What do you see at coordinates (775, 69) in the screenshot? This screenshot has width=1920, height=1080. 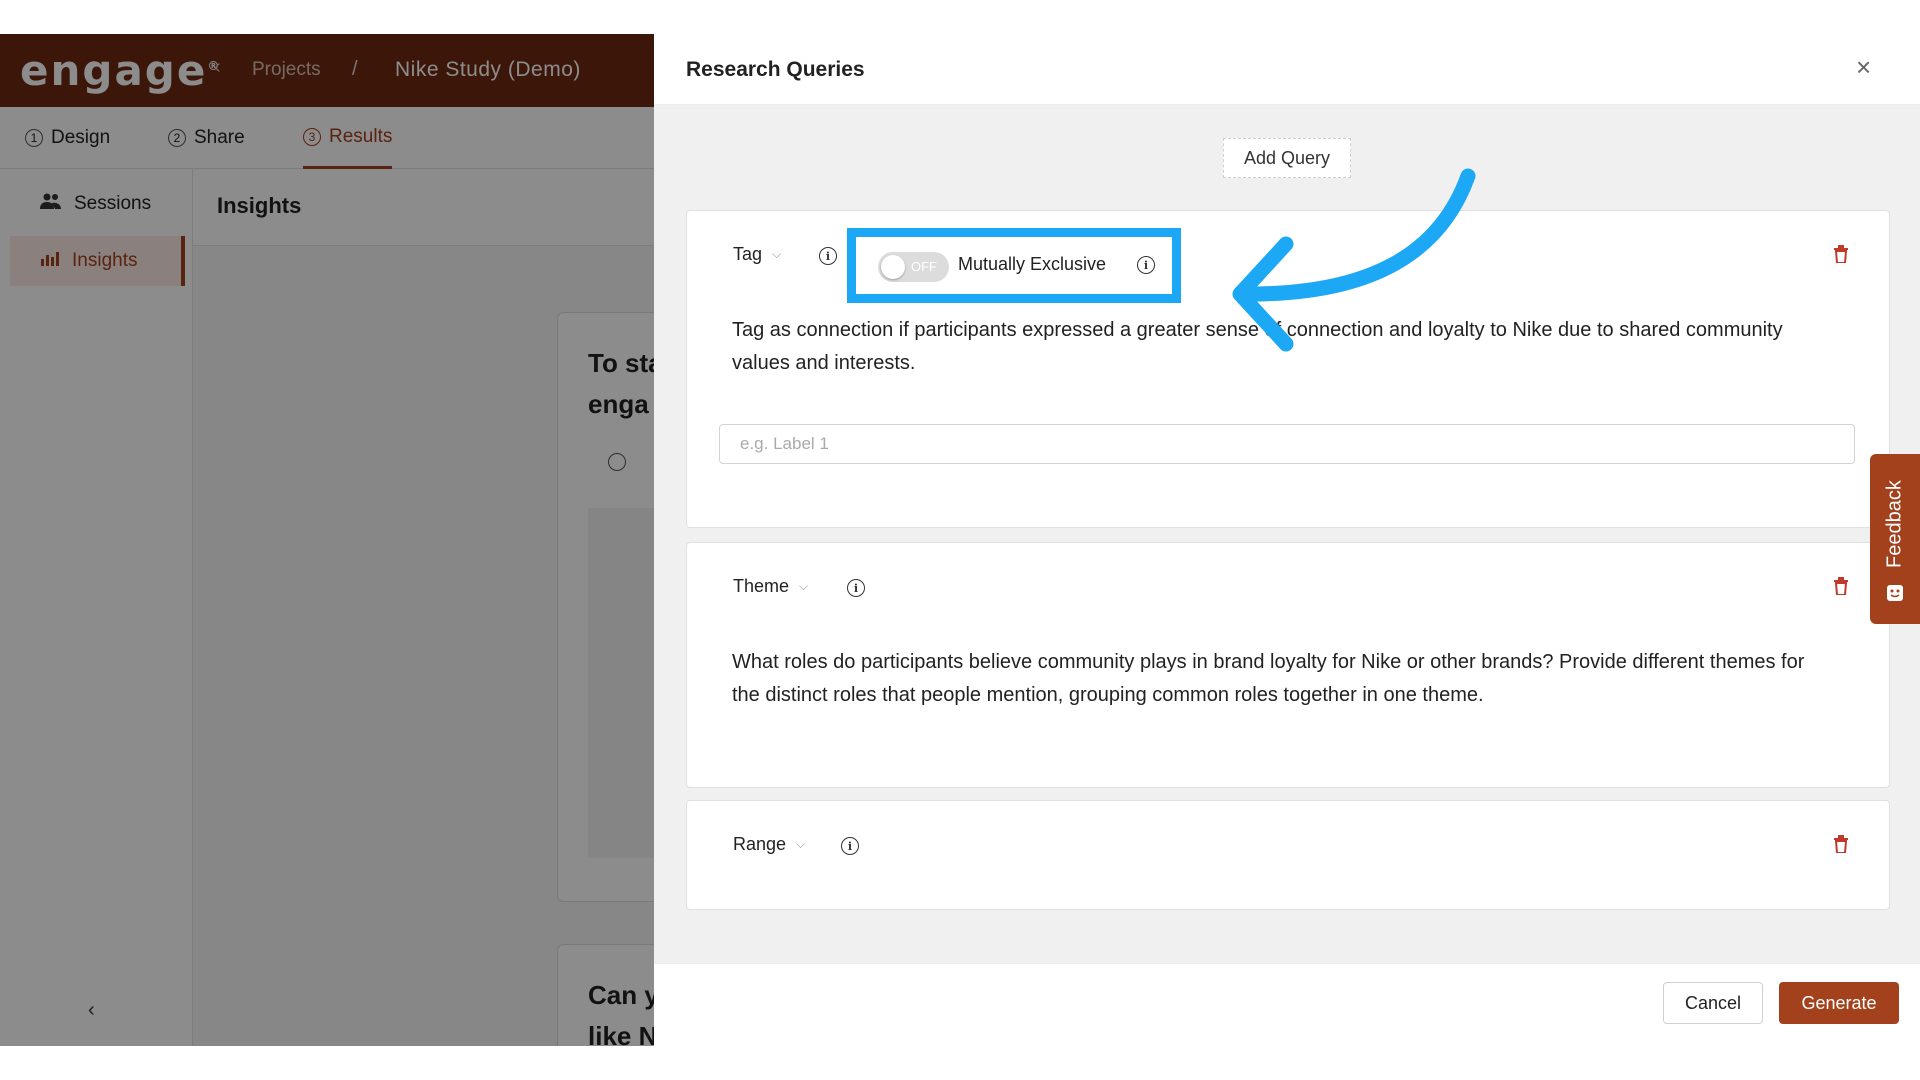 I see `drawer-title: Research Queries` at bounding box center [775, 69].